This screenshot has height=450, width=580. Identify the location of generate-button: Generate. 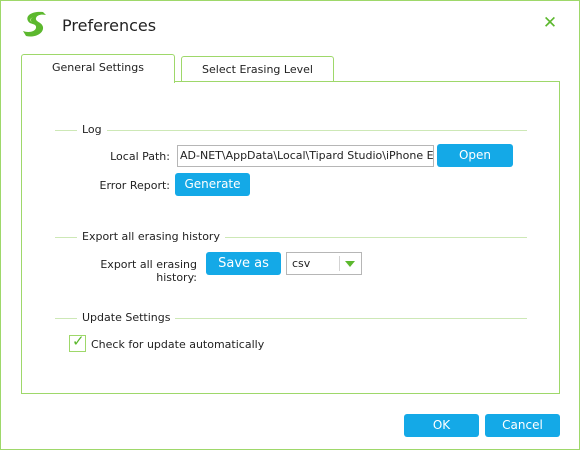
(212, 184).